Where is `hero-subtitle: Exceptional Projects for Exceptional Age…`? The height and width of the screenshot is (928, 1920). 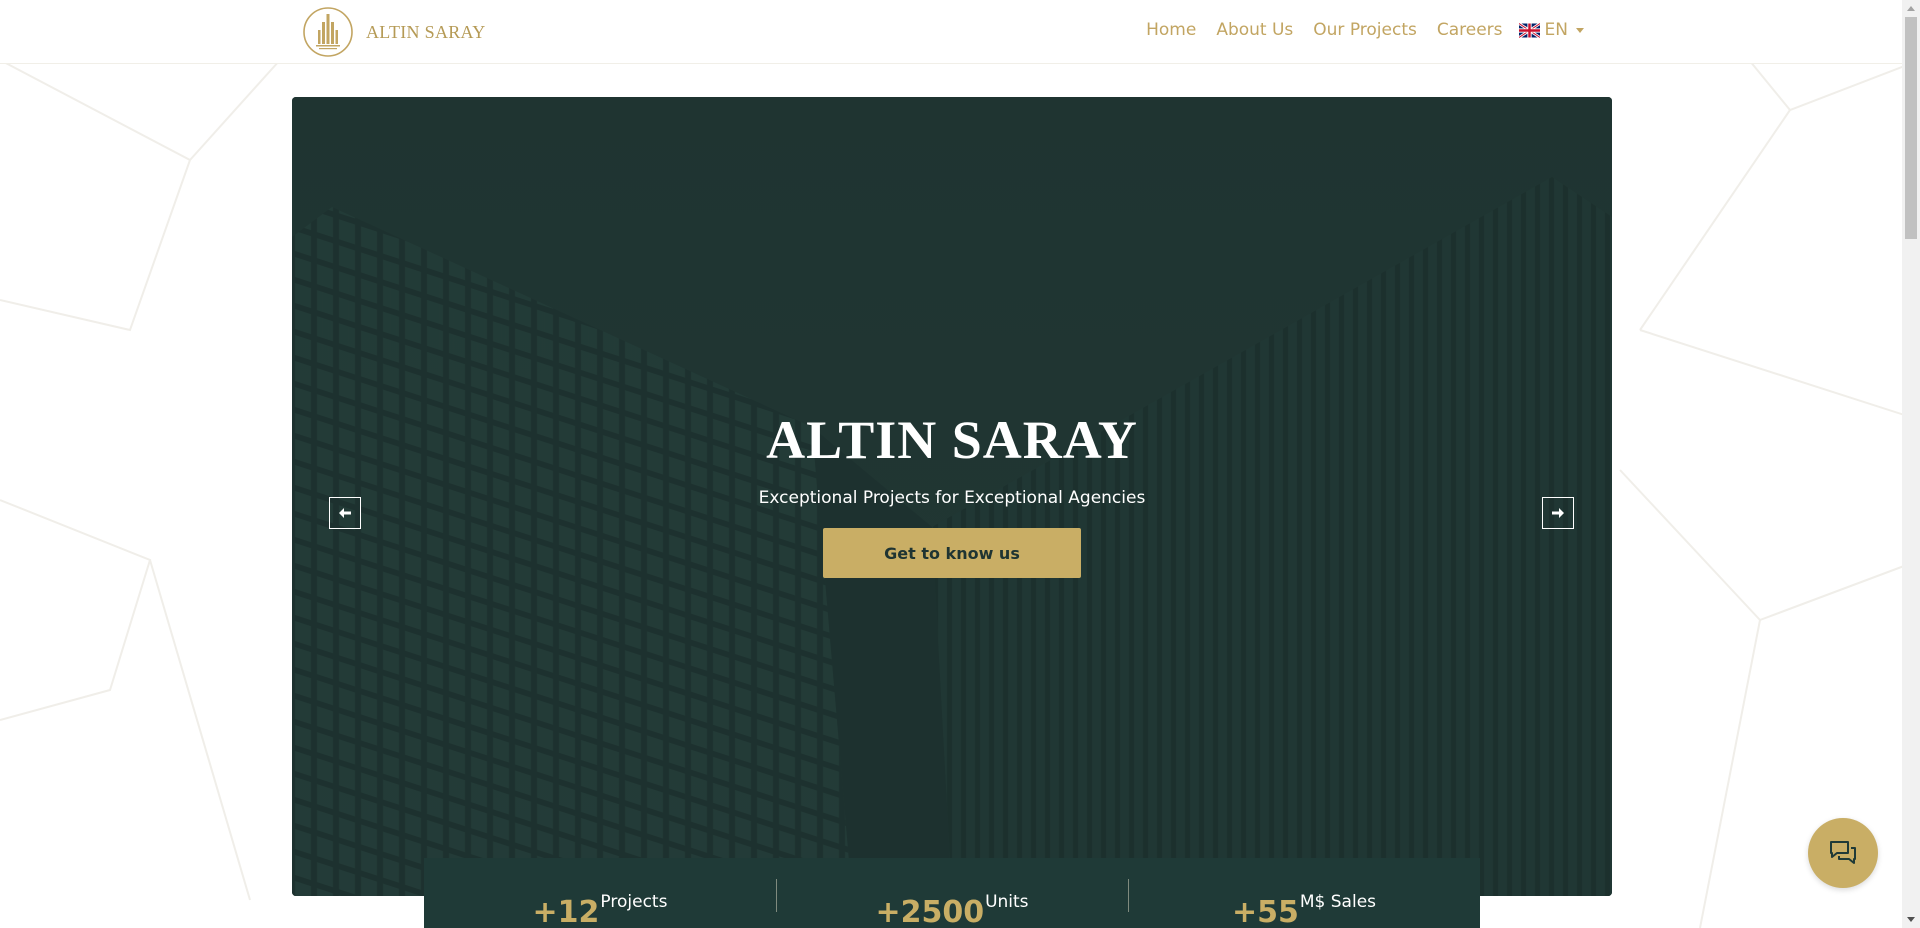
hero-subtitle: Exceptional Projects for Exceptional Age… is located at coordinates (952, 498).